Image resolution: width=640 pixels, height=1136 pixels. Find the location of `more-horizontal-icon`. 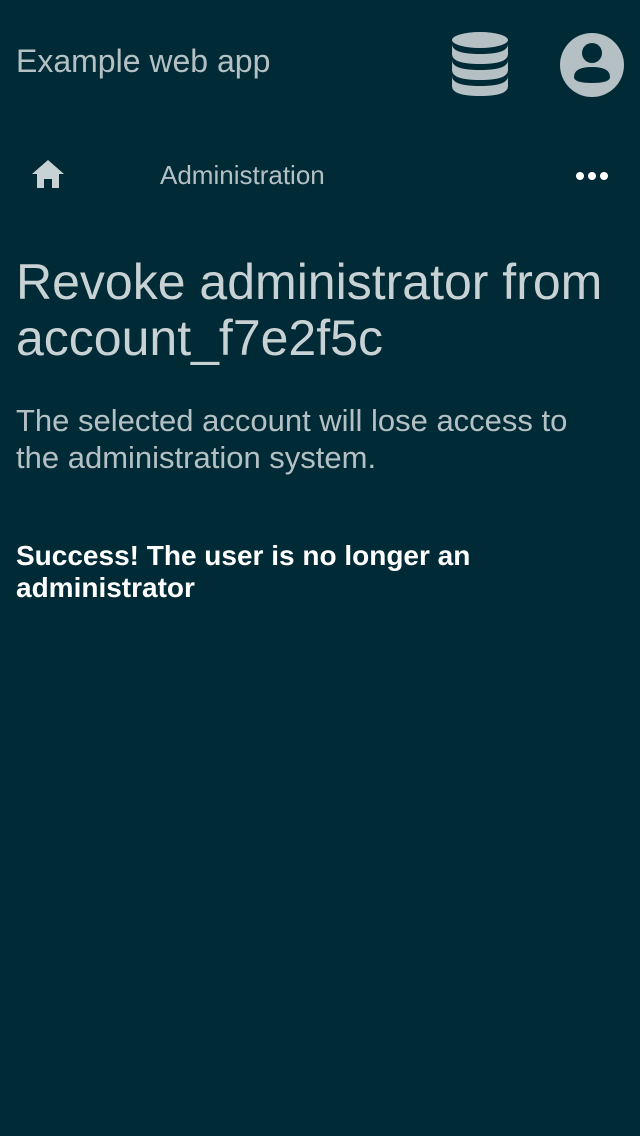

more-horizontal-icon is located at coordinates (592, 176).